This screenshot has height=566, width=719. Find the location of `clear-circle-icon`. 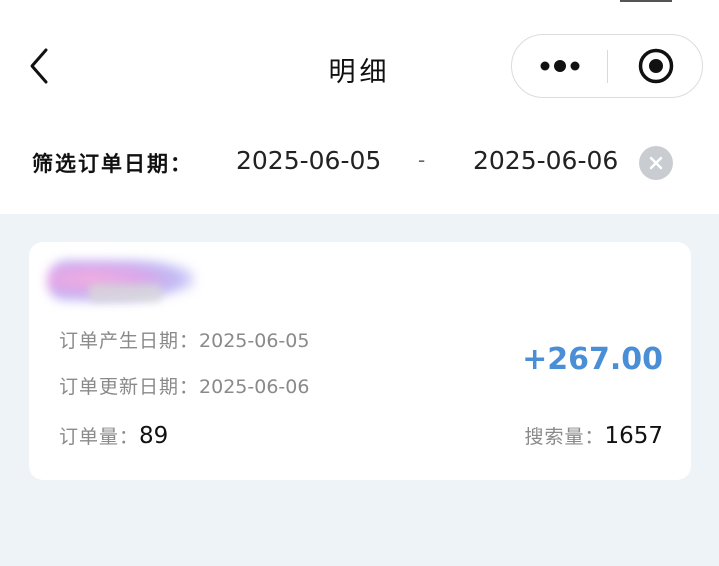

clear-circle-icon is located at coordinates (656, 163).